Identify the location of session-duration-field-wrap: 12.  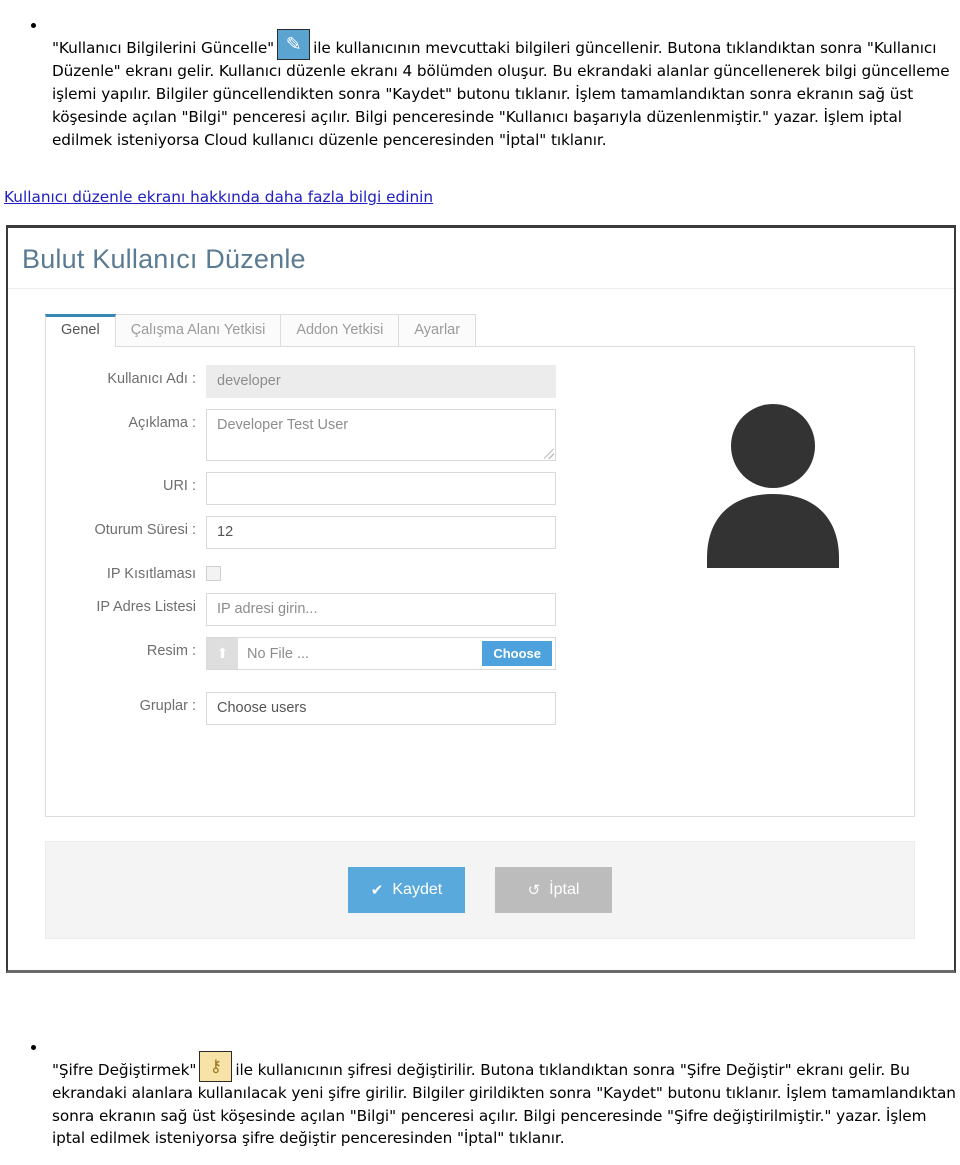
(386, 532).